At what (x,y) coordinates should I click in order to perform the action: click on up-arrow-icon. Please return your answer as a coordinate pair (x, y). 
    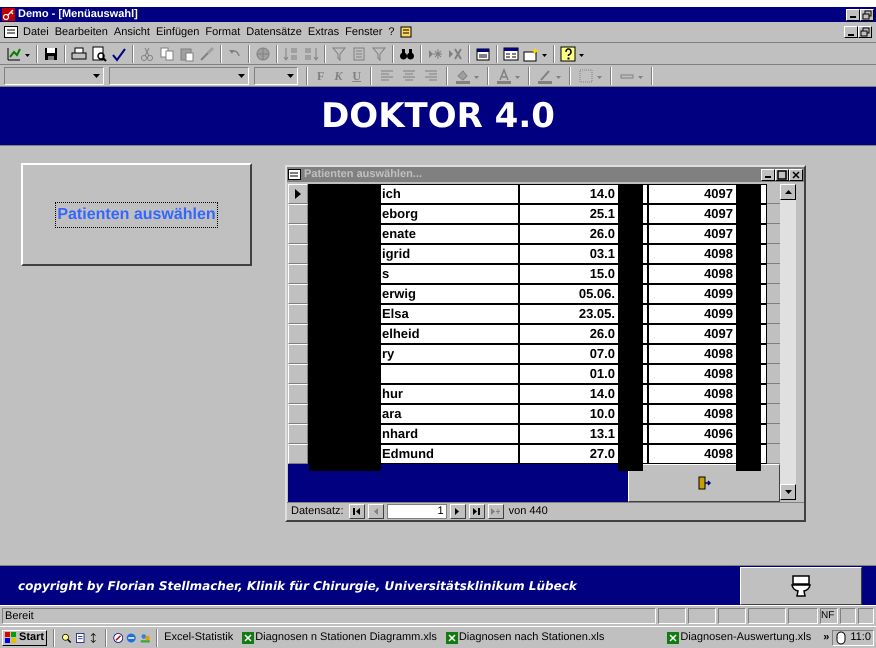
    Looking at the image, I should click on (788, 192).